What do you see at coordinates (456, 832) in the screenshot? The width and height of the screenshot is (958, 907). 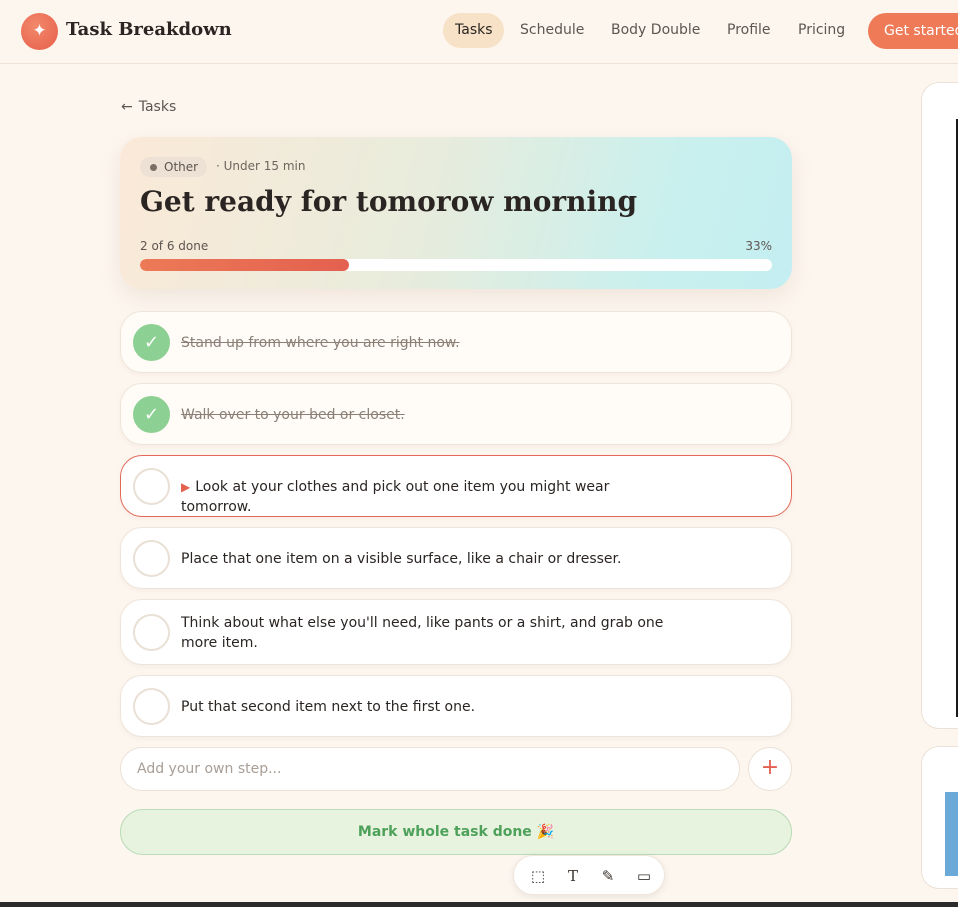 I see `mark-task-done-button: Mark whole task done 🎉` at bounding box center [456, 832].